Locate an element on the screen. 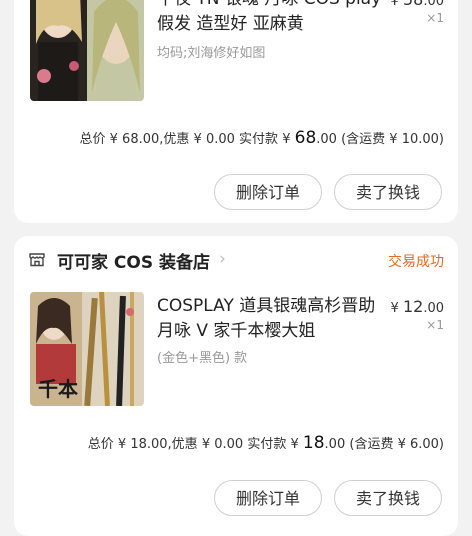 The width and height of the screenshot is (472, 536). product-title: COSPLAY 道具银魂高杉晋助 月咏 V 家千本樱大姐 is located at coordinates (277, 319).